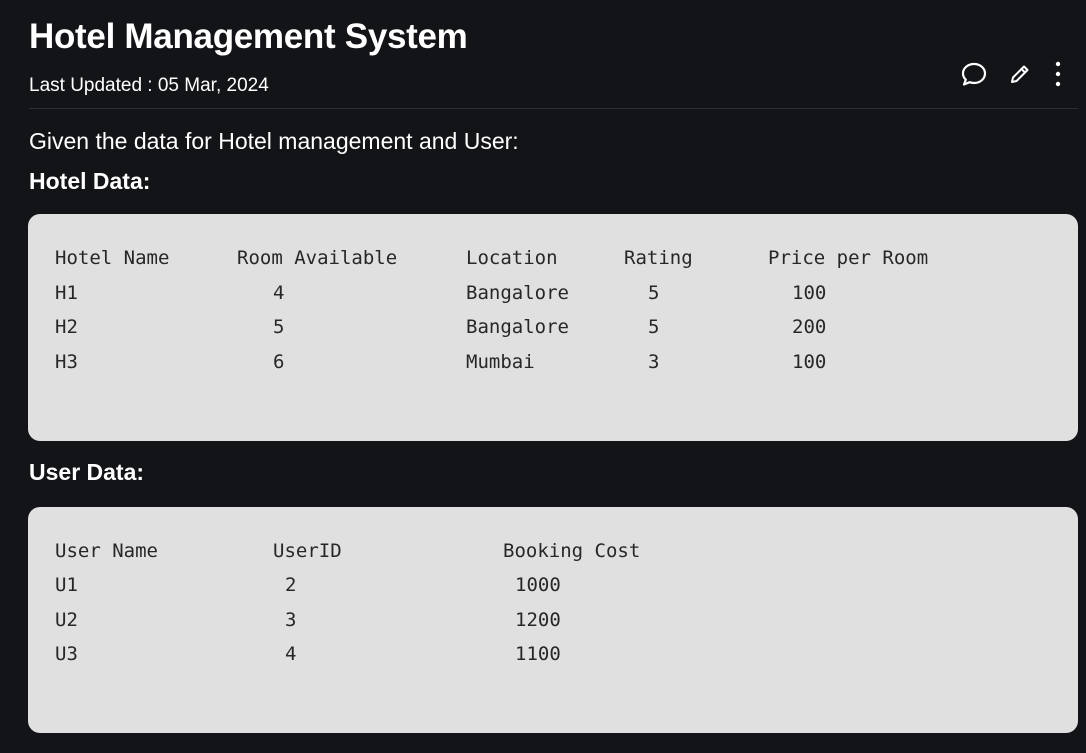  What do you see at coordinates (106, 551) in the screenshot?
I see `user-header-name: User Name` at bounding box center [106, 551].